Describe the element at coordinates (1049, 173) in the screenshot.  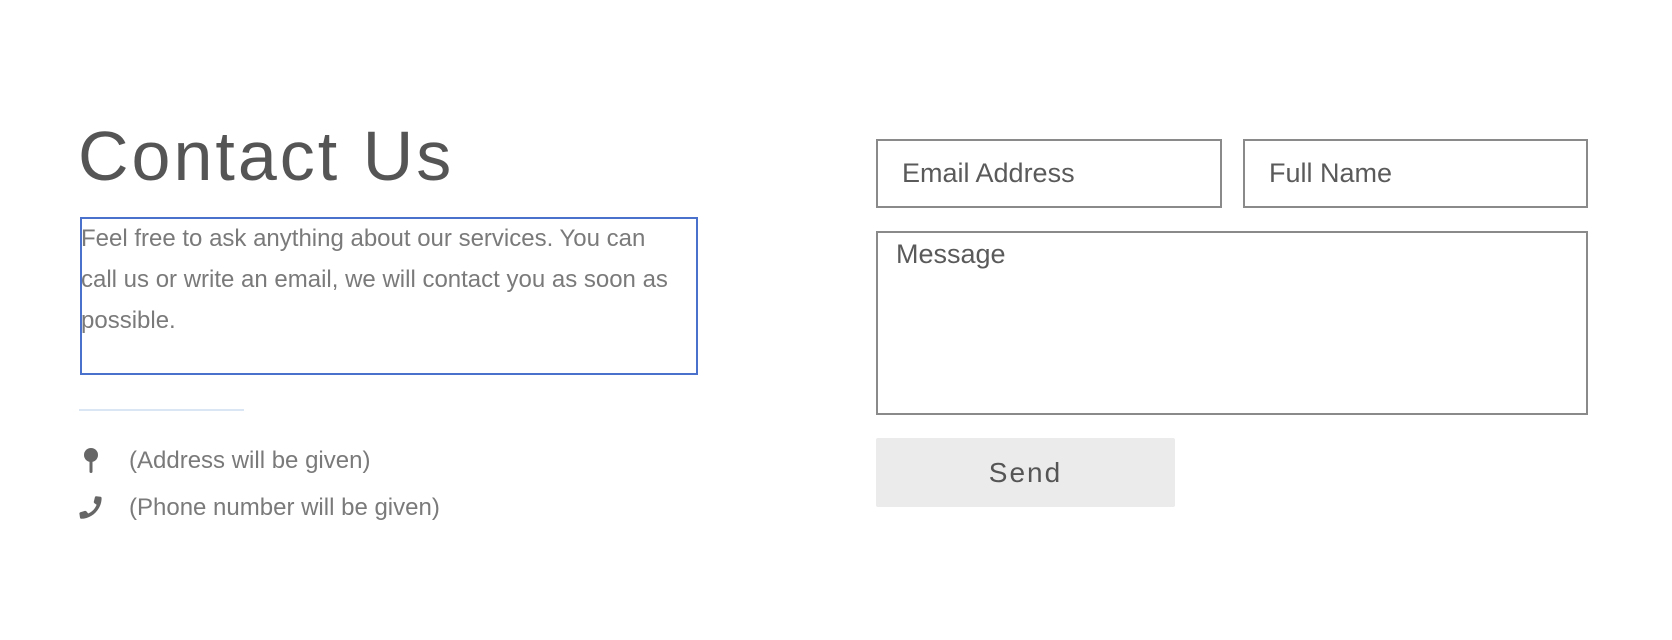
I see `email-field` at that location.